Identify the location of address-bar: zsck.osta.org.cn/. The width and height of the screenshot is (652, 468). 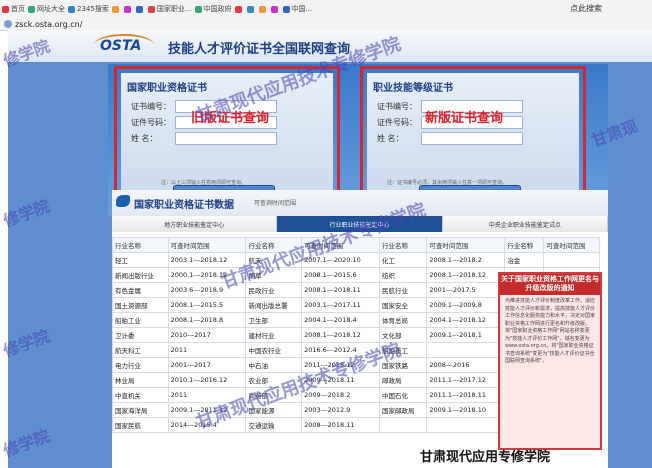
(326, 24).